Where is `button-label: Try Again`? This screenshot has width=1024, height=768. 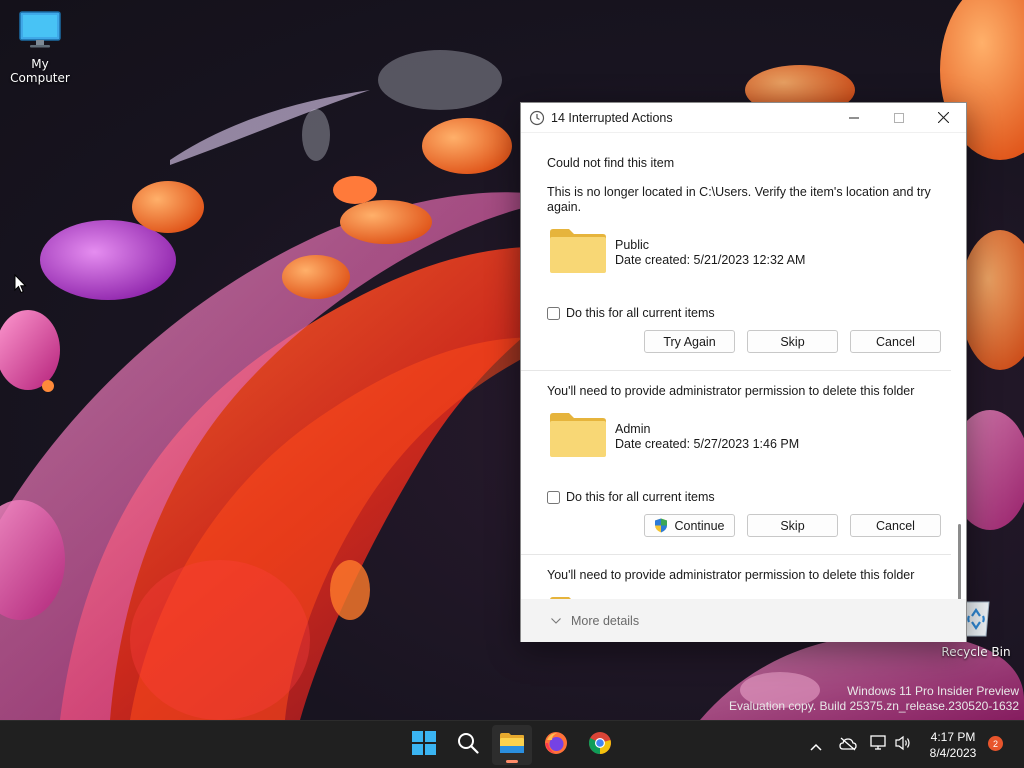 button-label: Try Again is located at coordinates (689, 341).